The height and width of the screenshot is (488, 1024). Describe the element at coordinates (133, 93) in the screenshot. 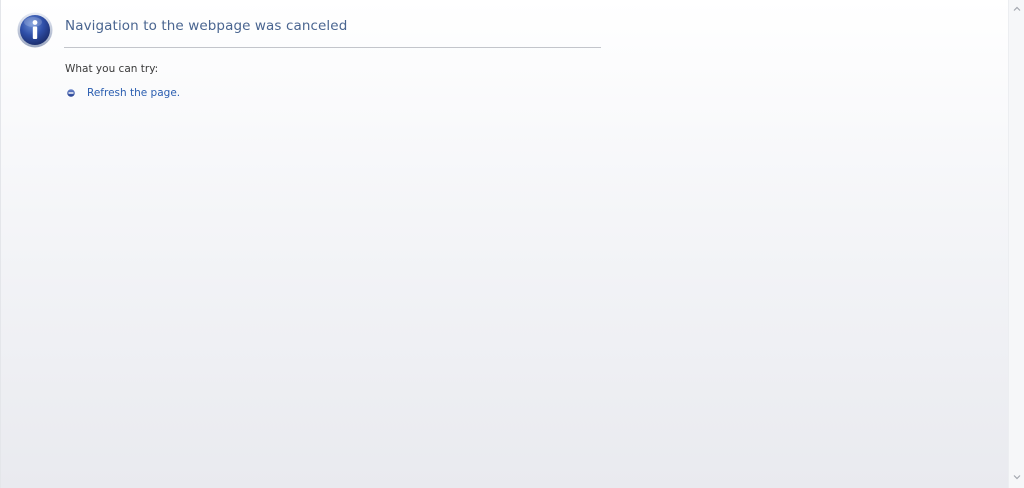

I see `refresh-page-link: Refresh the page.` at that location.